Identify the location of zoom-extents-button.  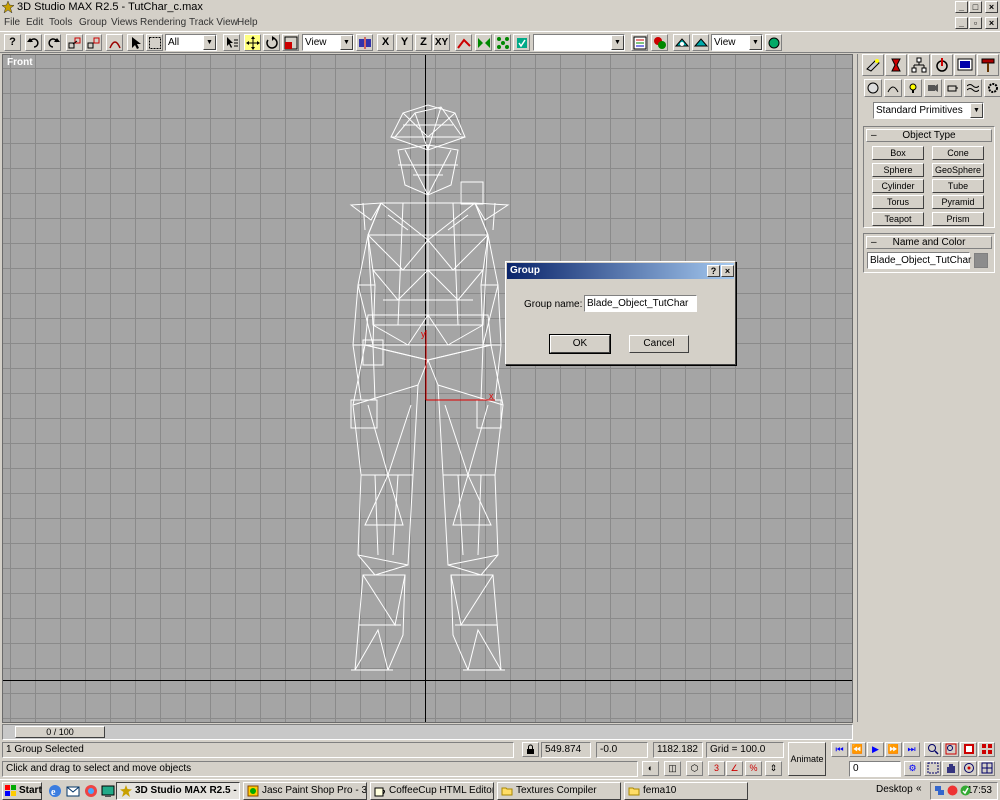
(968, 749).